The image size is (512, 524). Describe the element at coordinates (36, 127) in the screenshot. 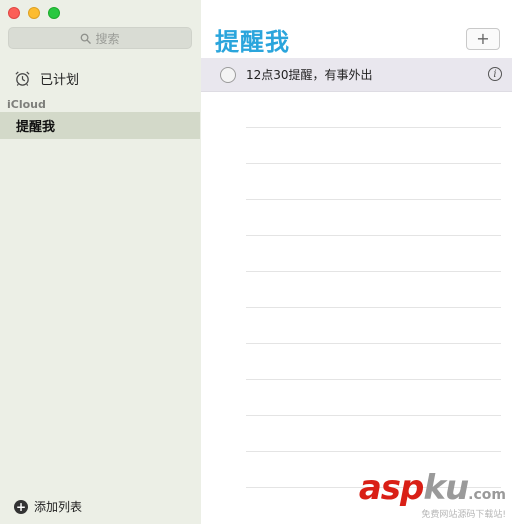

I see `sidebar-item-label: 提醒我` at that location.